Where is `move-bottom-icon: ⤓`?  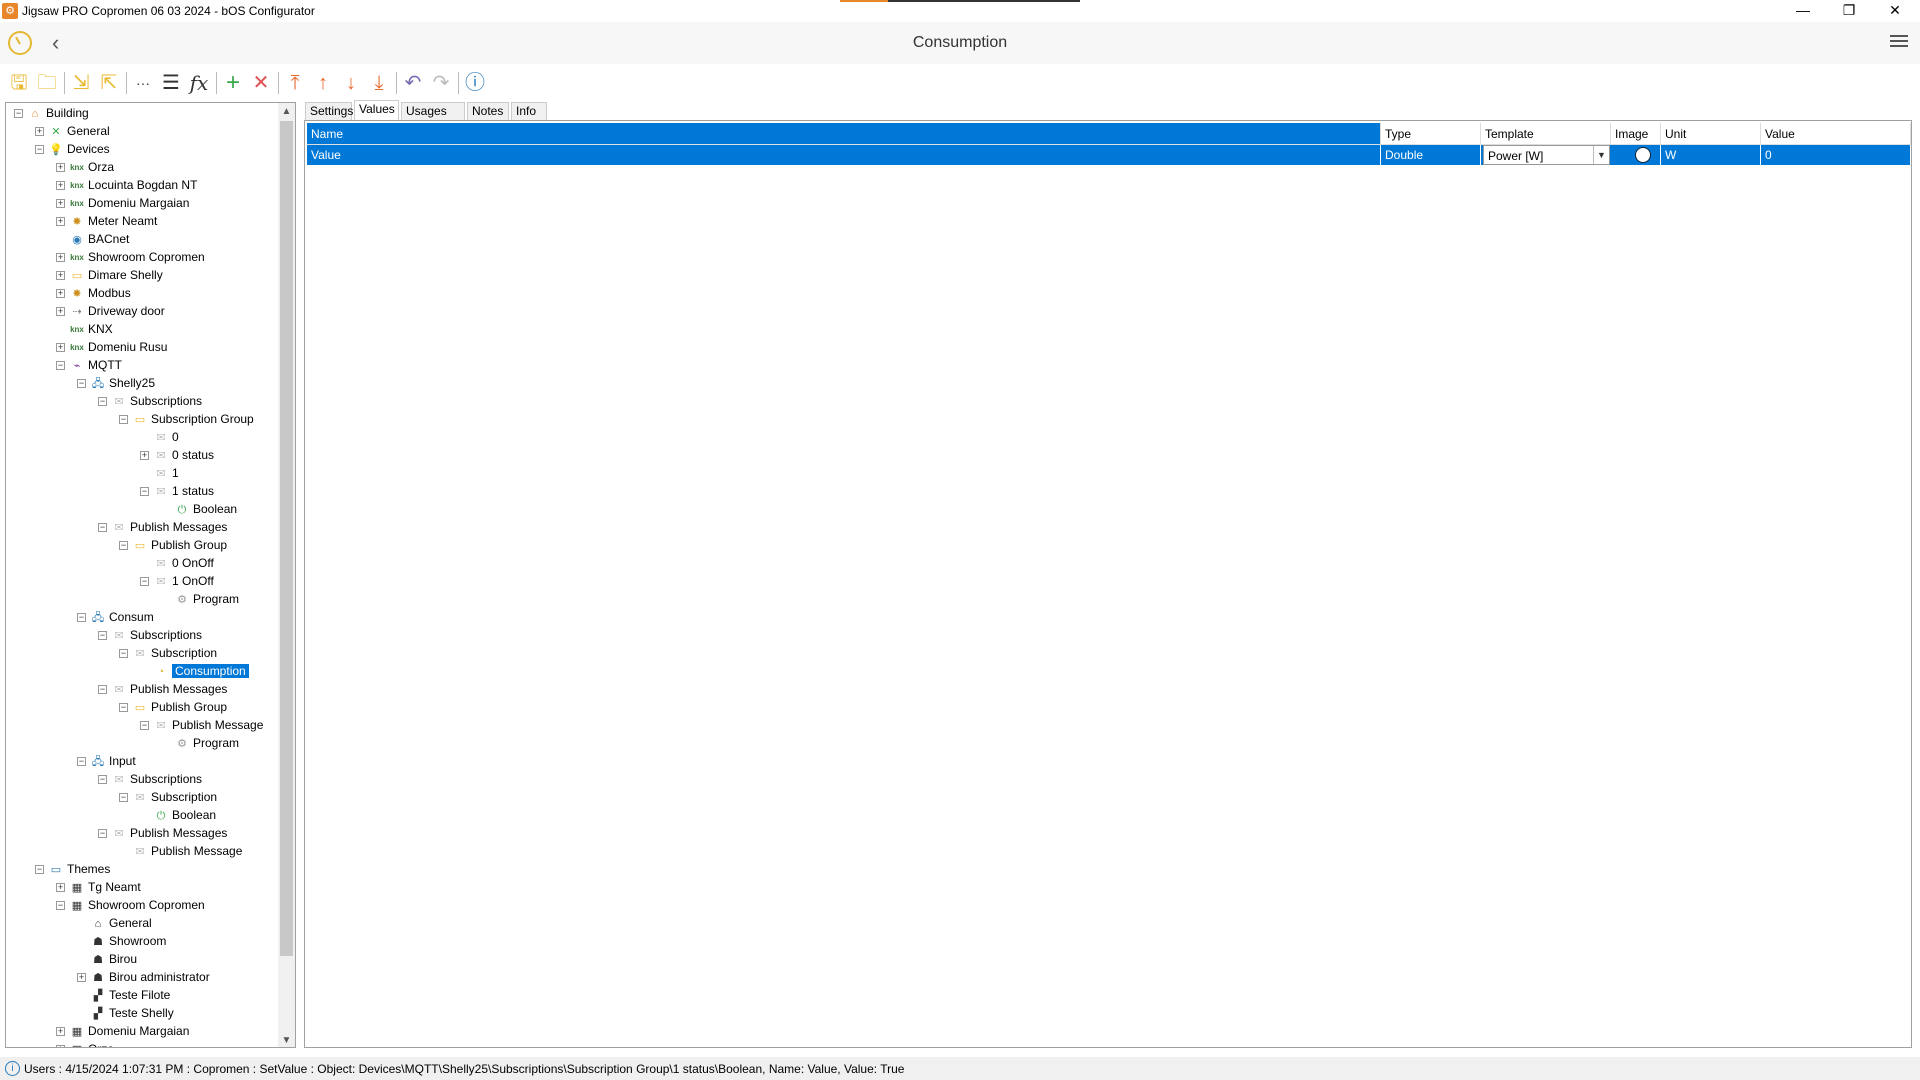
move-bottom-icon: ⤓ is located at coordinates (379, 83).